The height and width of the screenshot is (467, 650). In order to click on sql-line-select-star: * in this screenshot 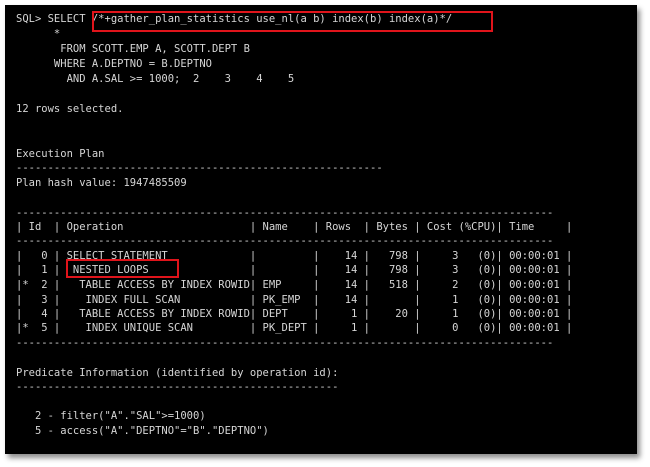, I will do `click(38, 34)`.